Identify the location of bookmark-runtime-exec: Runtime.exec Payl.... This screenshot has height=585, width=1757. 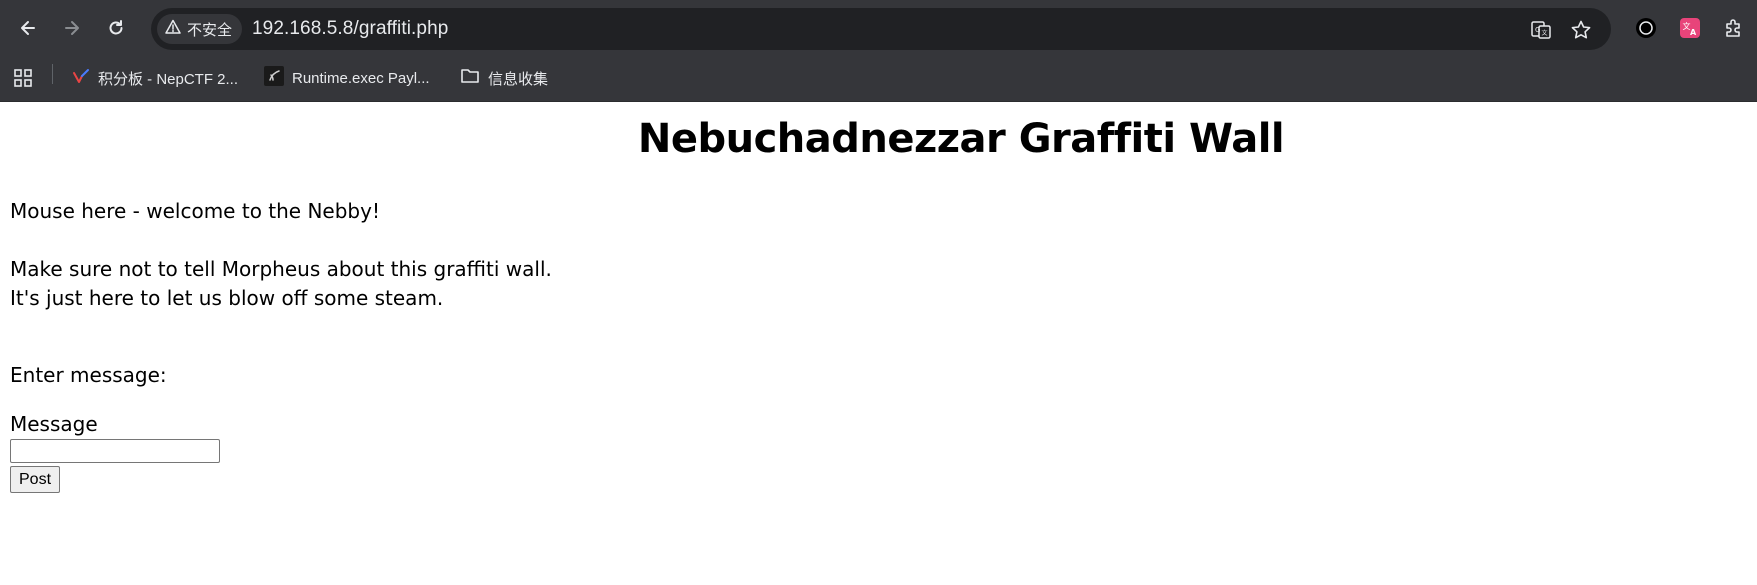
(347, 78).